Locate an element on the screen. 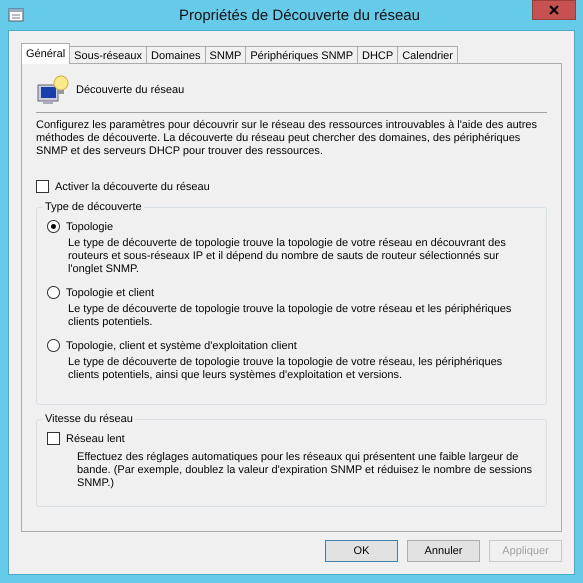 The image size is (583, 583). window-icon is located at coordinates (16, 15).